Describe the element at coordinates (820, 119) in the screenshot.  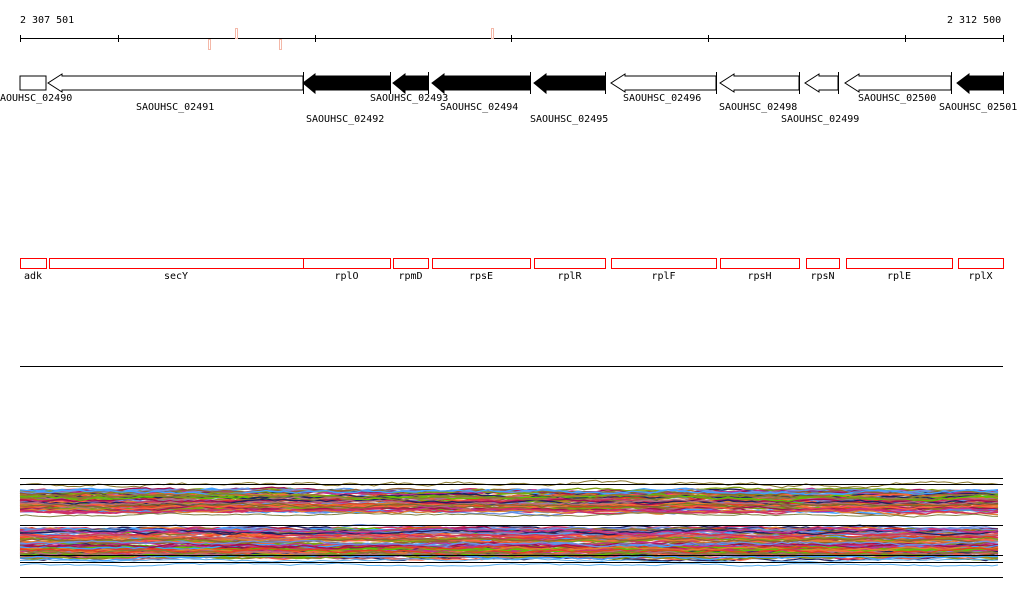
I see `gene-label: SAOUHSC_02499` at that location.